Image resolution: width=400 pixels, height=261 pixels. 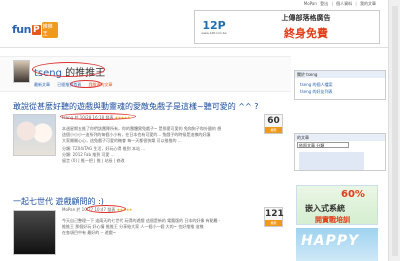 I want to click on ad-text: 上傳部落格廣告 終身免費, so click(x=306, y=27).